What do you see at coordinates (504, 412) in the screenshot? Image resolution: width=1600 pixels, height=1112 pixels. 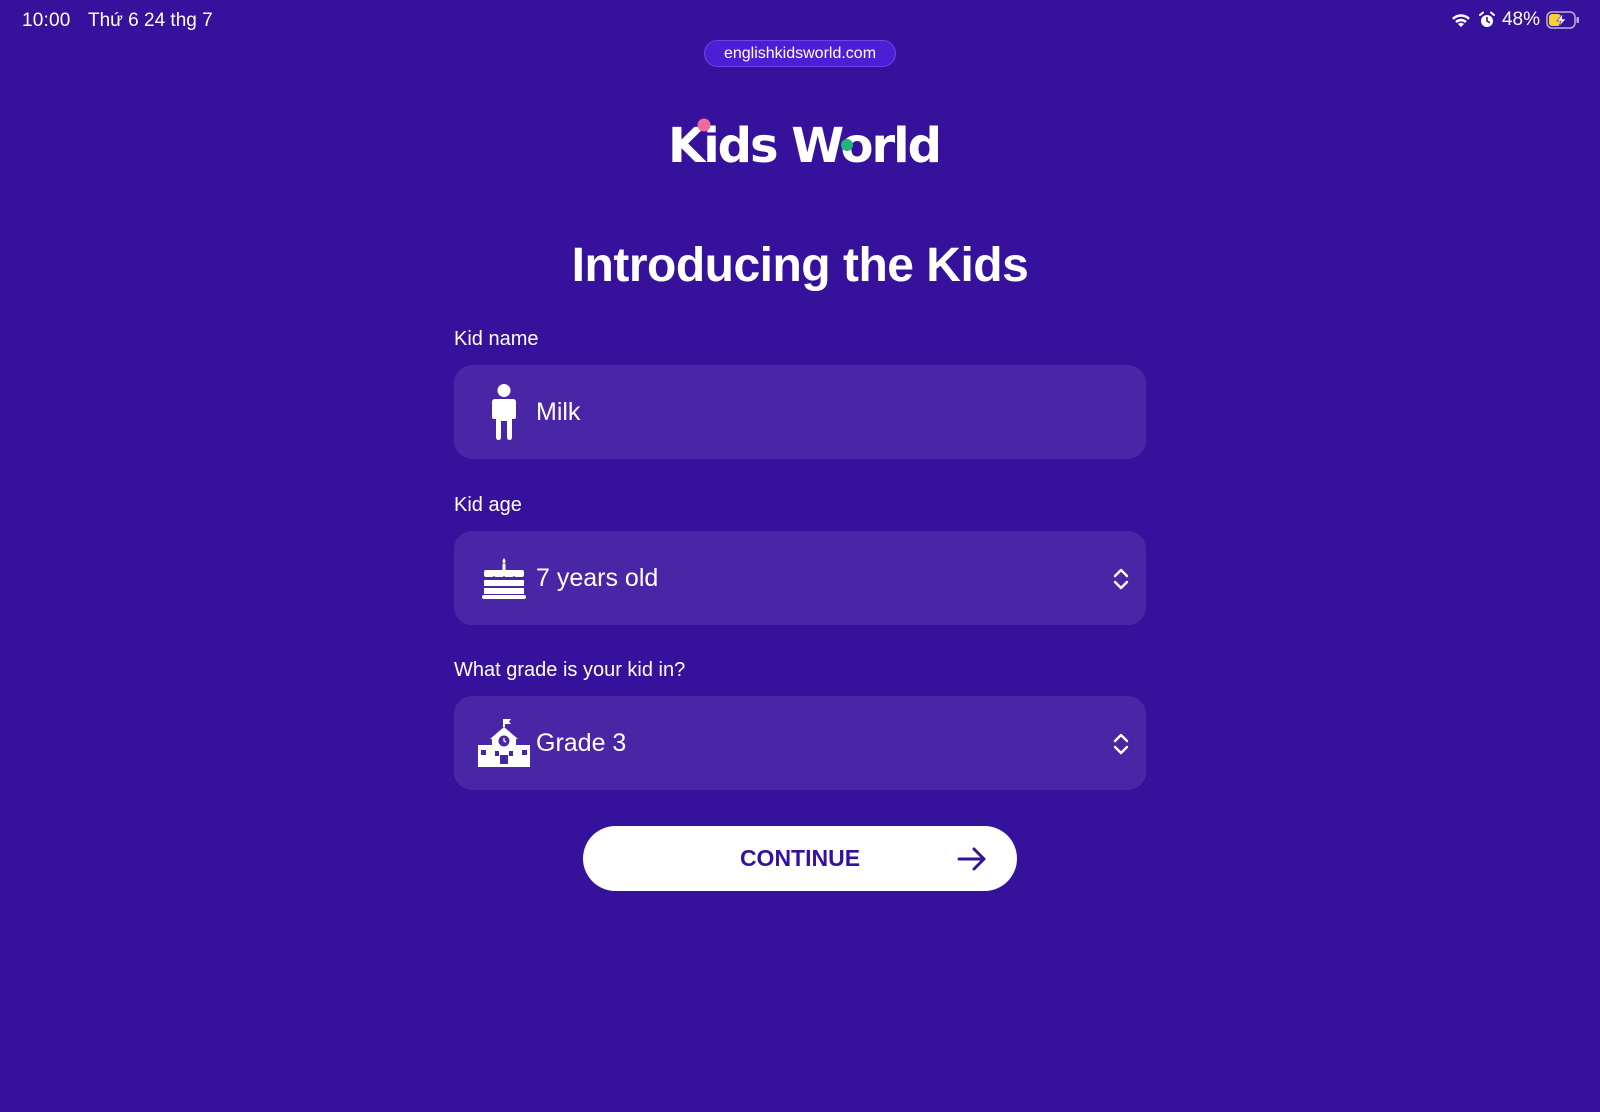 I see `child-icon` at bounding box center [504, 412].